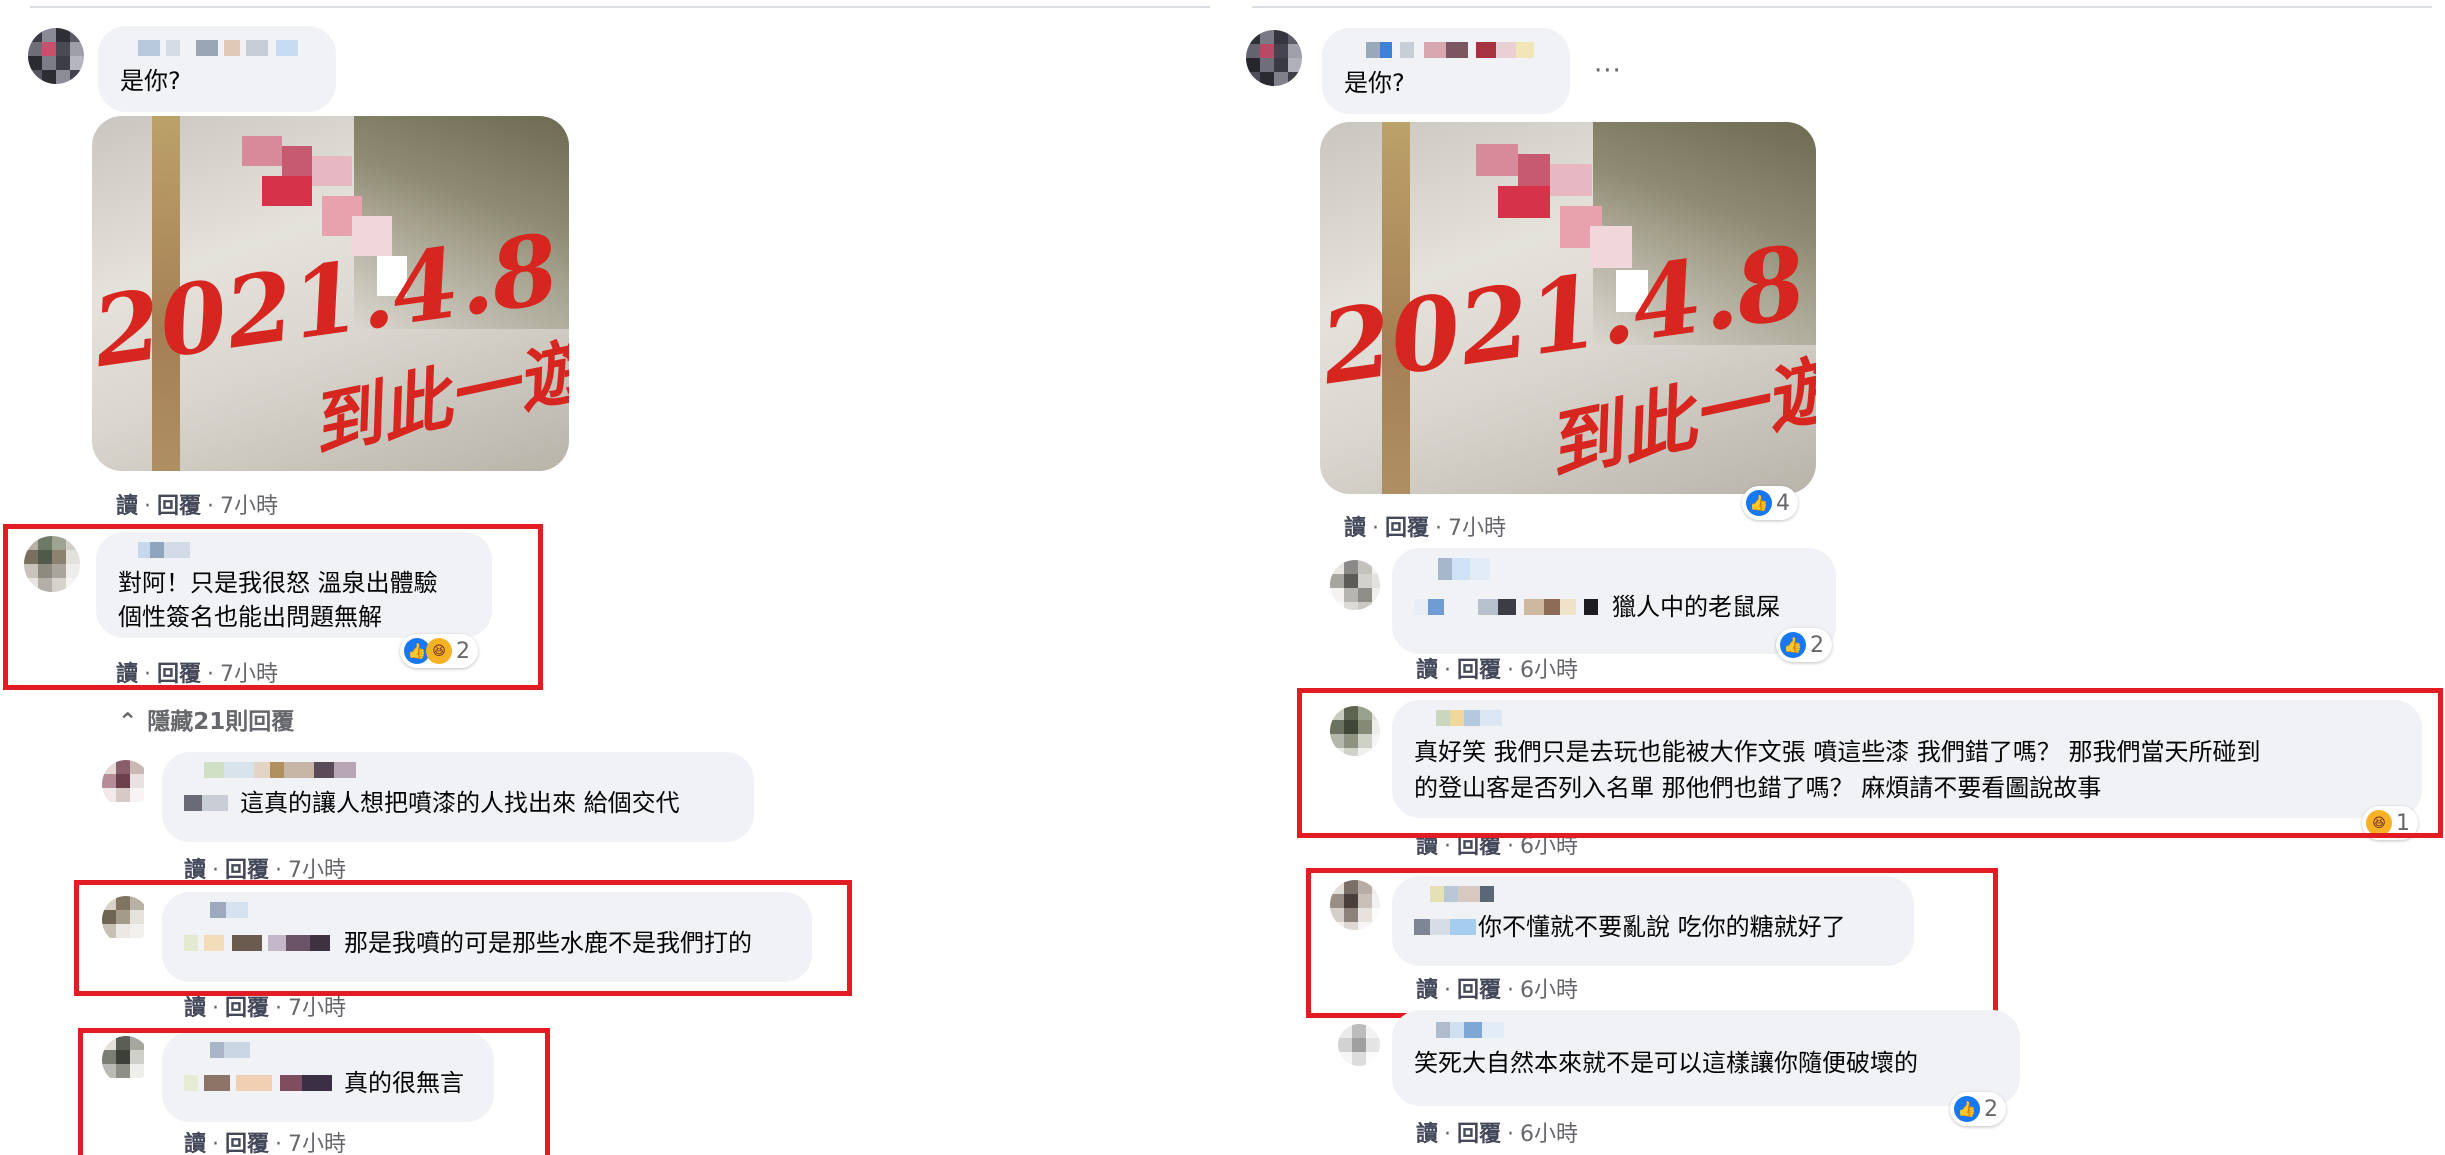  Describe the element at coordinates (206, 719) in the screenshot. I see `hide-replies-button: ⌃ 隱藏21則回覆` at that location.